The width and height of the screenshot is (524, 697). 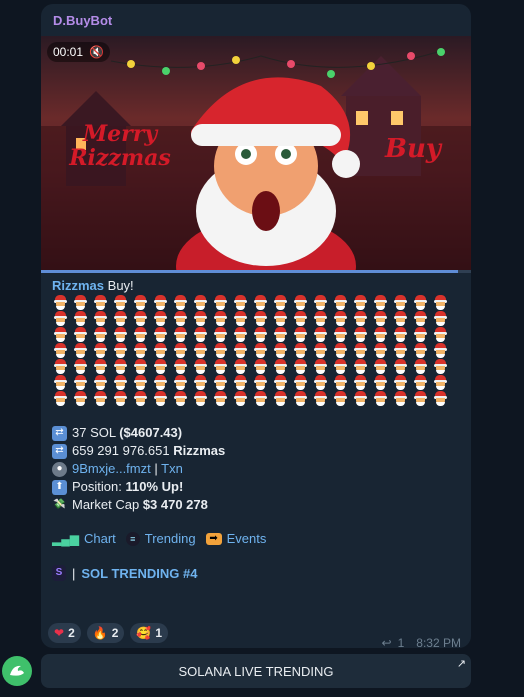 What do you see at coordinates (256, 271) in the screenshot?
I see `video-progress-bar` at bounding box center [256, 271].